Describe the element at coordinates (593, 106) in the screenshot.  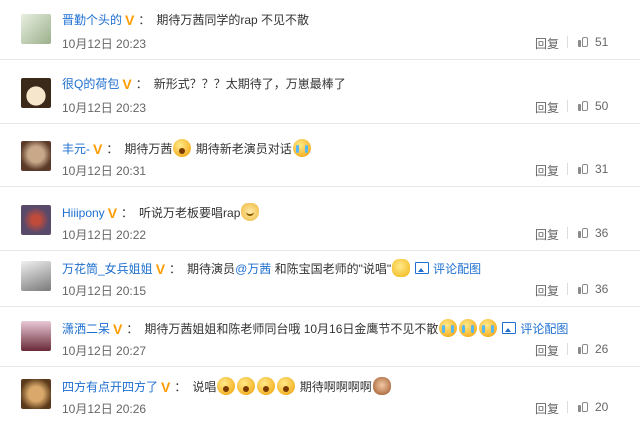
I see `like-button: 50` at that location.